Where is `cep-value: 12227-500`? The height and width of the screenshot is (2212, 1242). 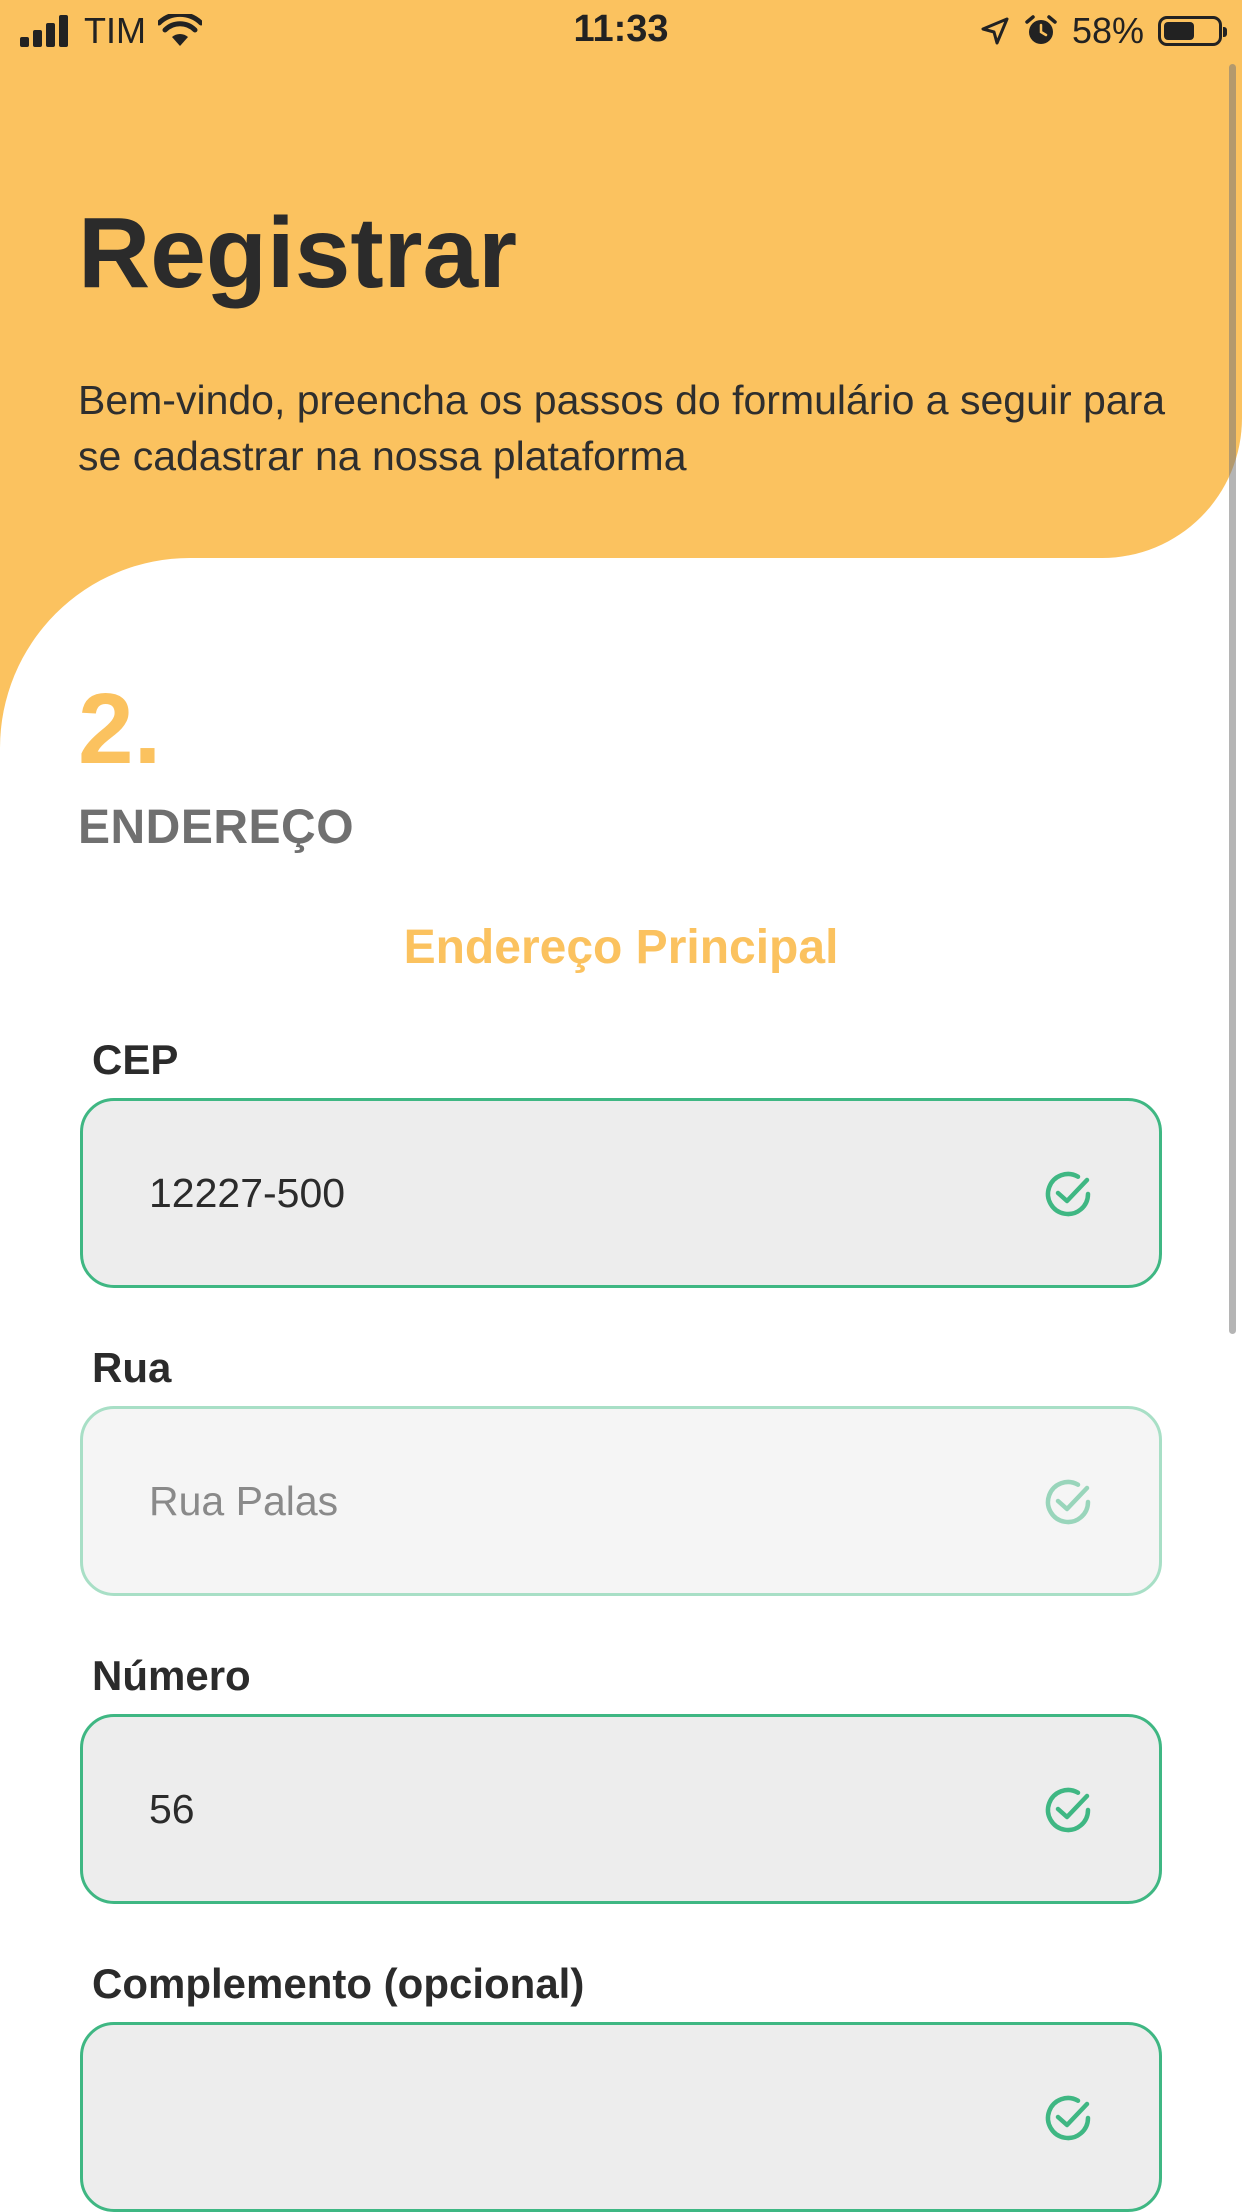 cep-value: 12227-500 is located at coordinates (247, 1193).